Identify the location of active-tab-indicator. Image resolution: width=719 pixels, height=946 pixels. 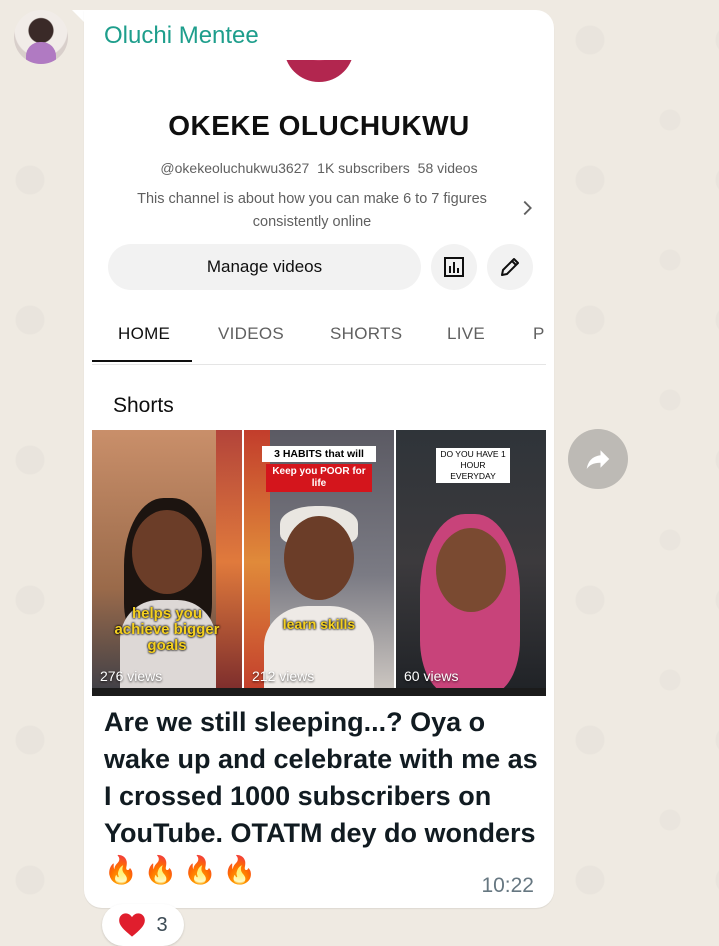
(142, 361).